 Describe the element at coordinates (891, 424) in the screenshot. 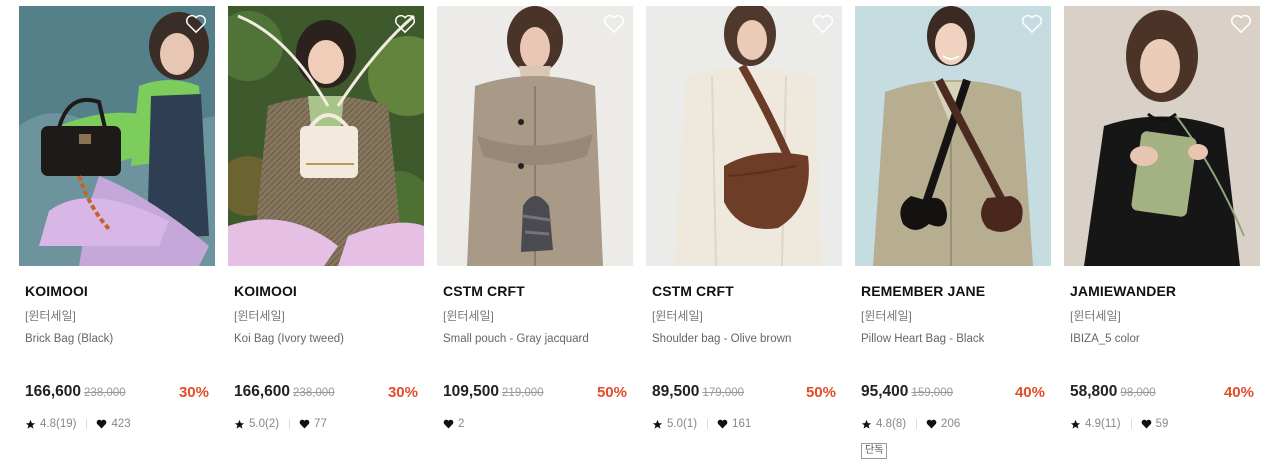

I see `rating-text: 4.8(8)` at that location.